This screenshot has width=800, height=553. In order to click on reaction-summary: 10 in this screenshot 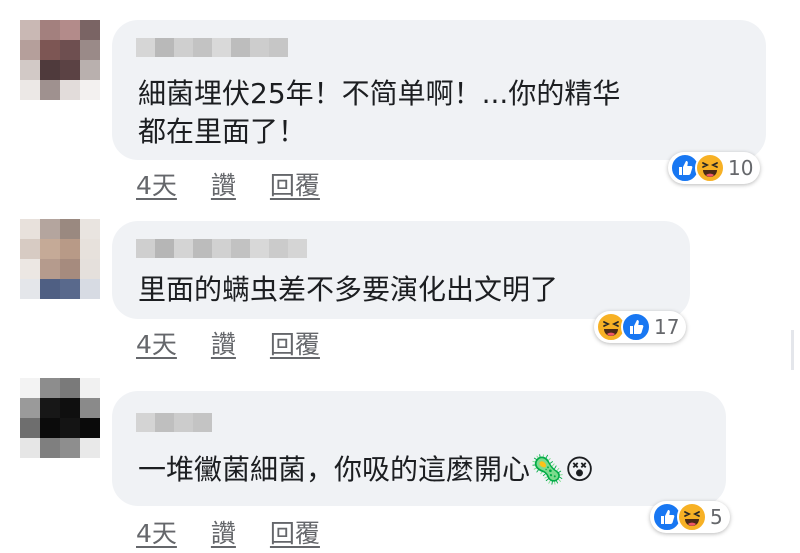, I will do `click(714, 168)`.